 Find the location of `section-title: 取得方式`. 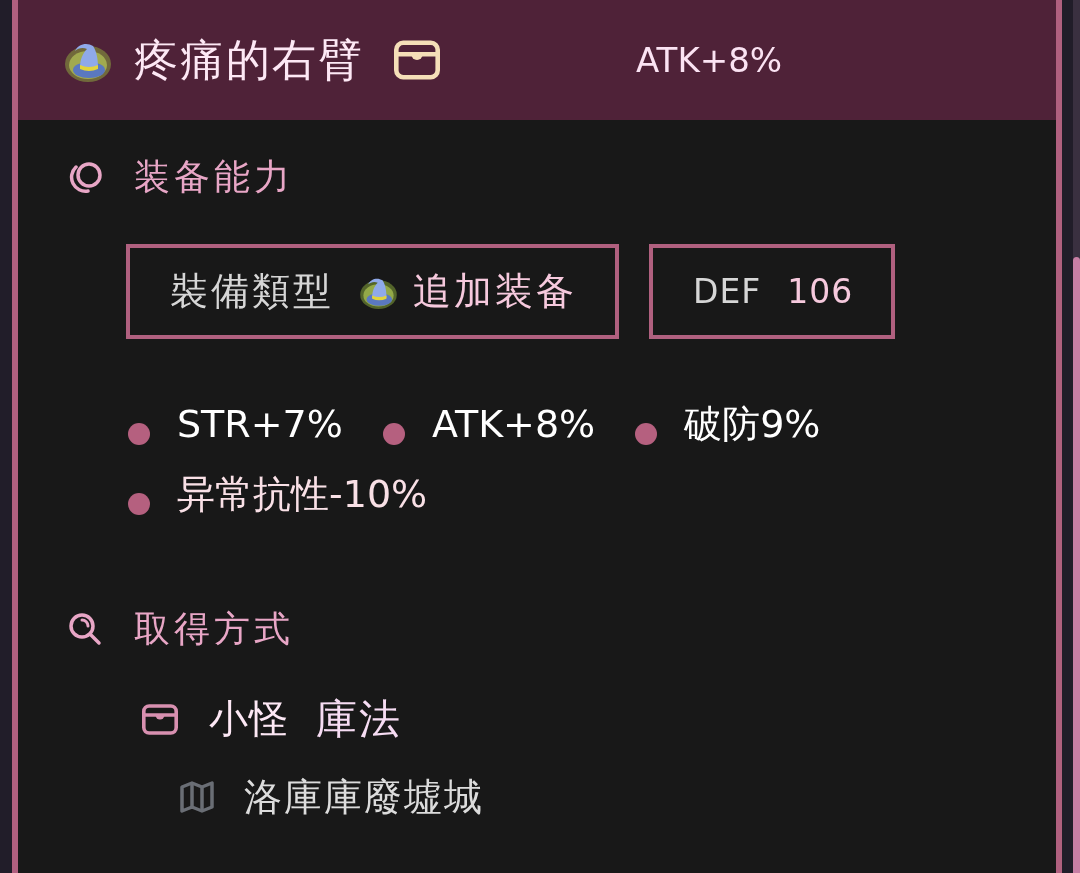

section-title: 取得方式 is located at coordinates (214, 628).